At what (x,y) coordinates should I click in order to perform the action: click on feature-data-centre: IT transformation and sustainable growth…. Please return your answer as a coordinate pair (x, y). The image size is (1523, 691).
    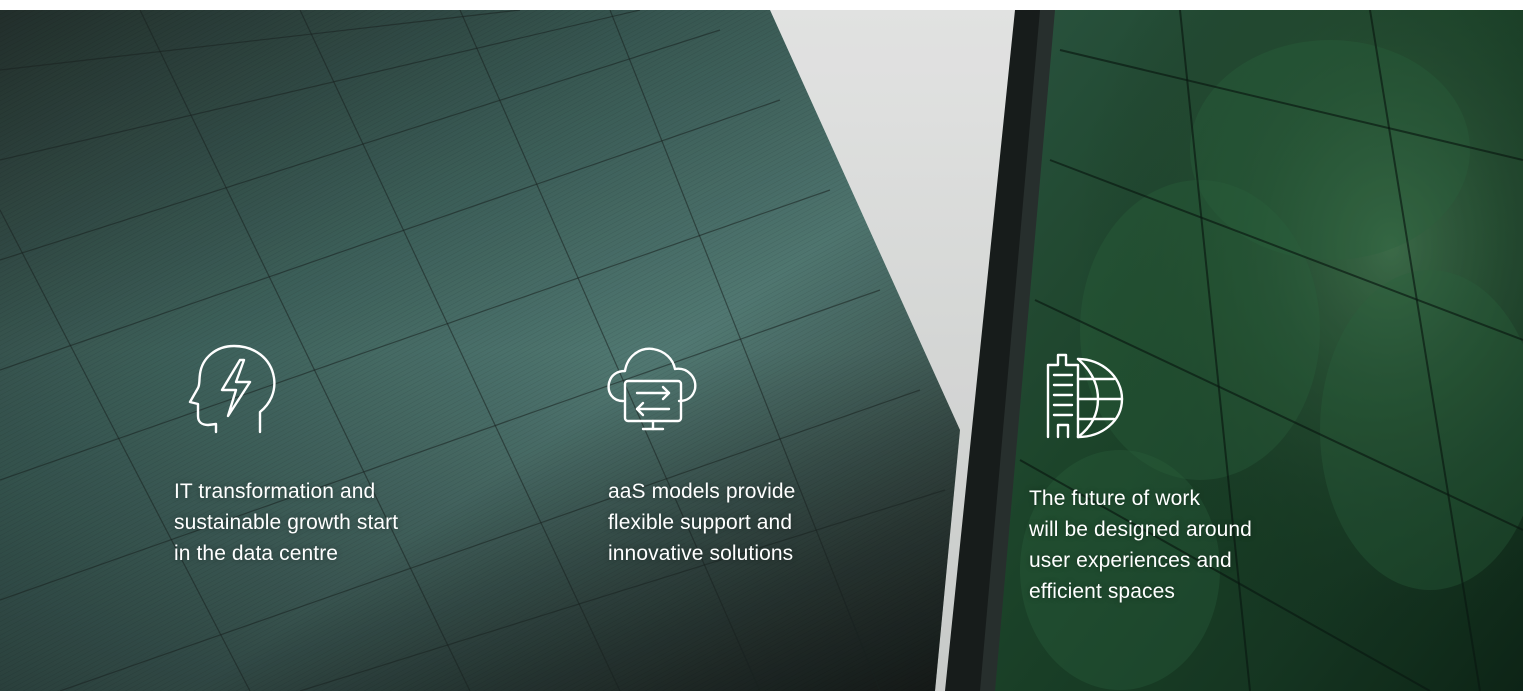
    Looking at the image, I should click on (339, 454).